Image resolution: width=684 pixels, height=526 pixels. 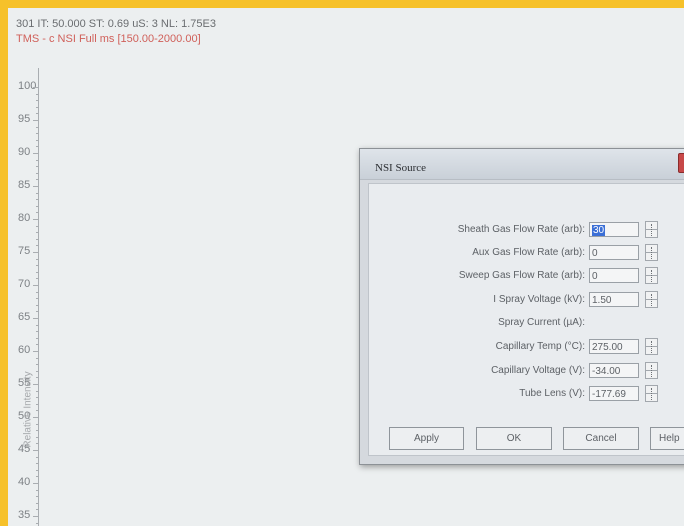 I want to click on spray-voltage-label: I Spray Voltage (kV):, so click(x=539, y=299).